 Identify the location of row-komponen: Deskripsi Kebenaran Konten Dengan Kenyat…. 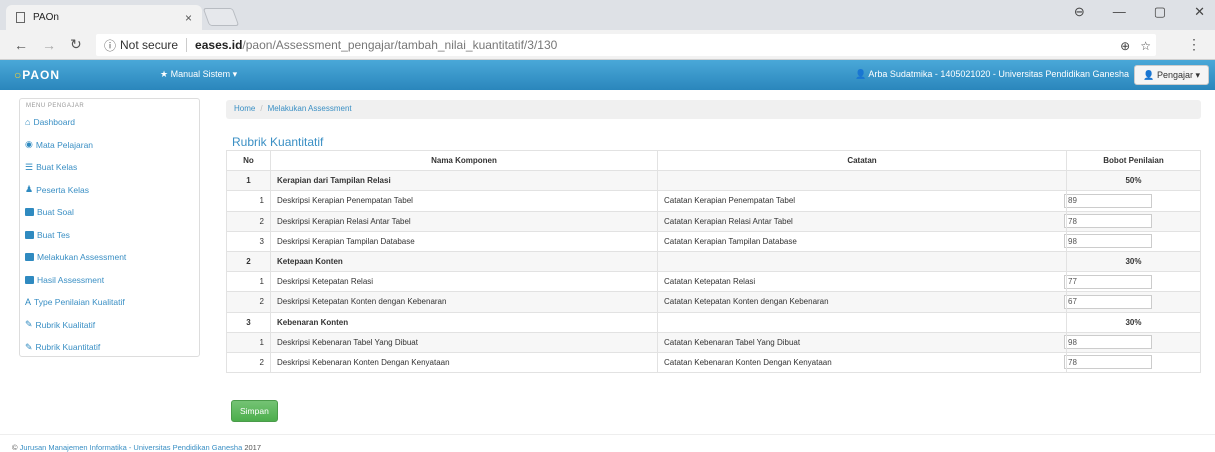
(464, 362).